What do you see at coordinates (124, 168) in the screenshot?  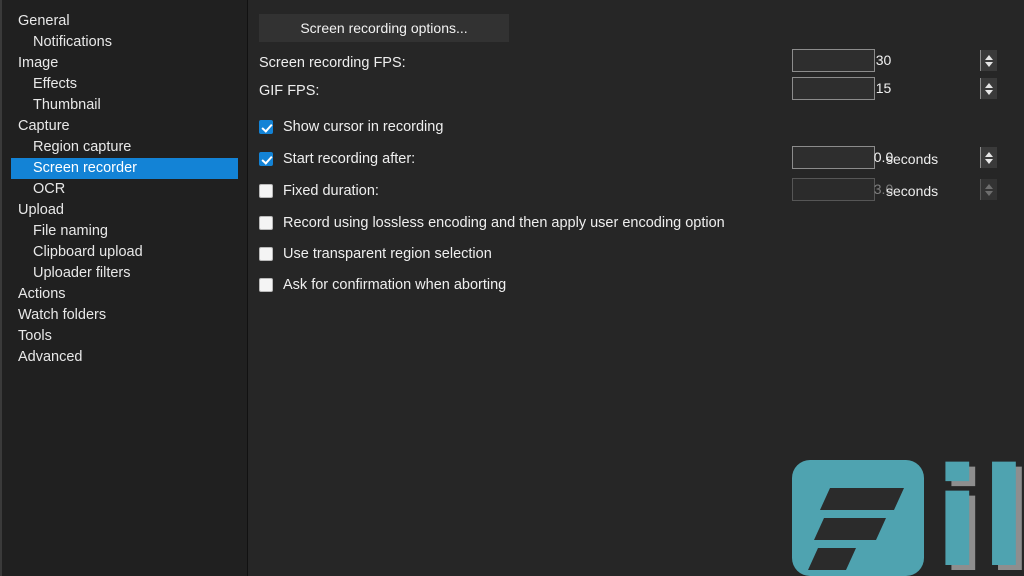 I see `sidebar-item-screen-recorder: Screen recorder` at bounding box center [124, 168].